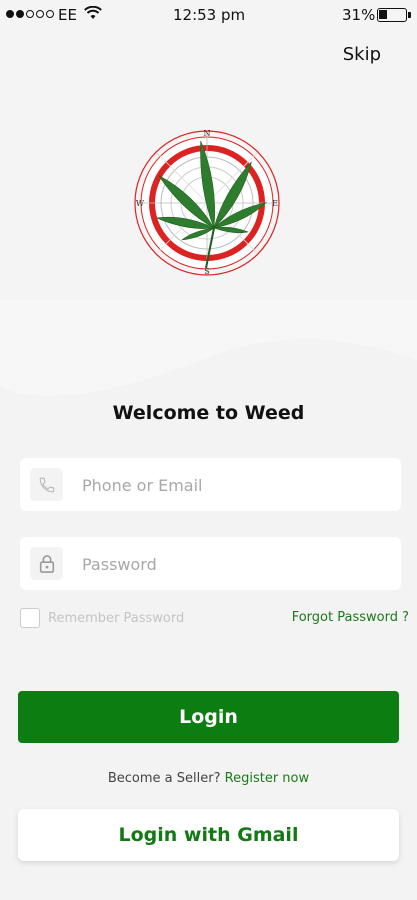 The height and width of the screenshot is (900, 417). What do you see at coordinates (30, 14) in the screenshot?
I see `signal-strength-icon` at bounding box center [30, 14].